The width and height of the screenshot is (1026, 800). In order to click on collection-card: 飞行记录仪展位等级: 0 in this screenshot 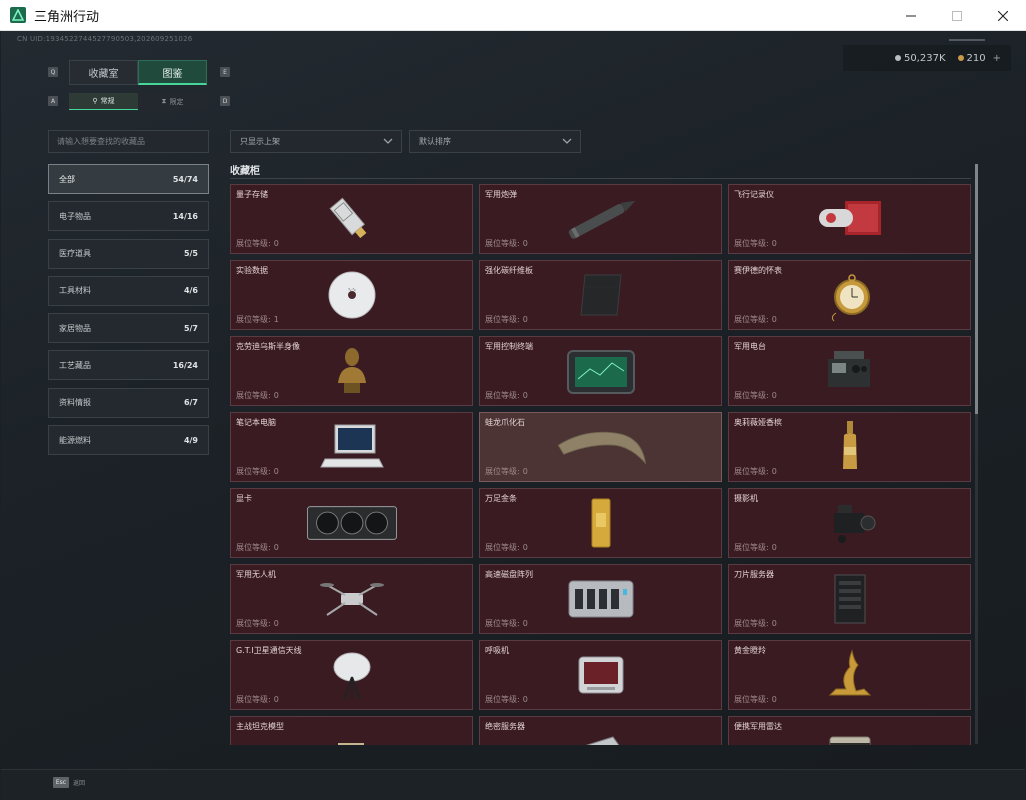, I will do `click(849, 219)`.